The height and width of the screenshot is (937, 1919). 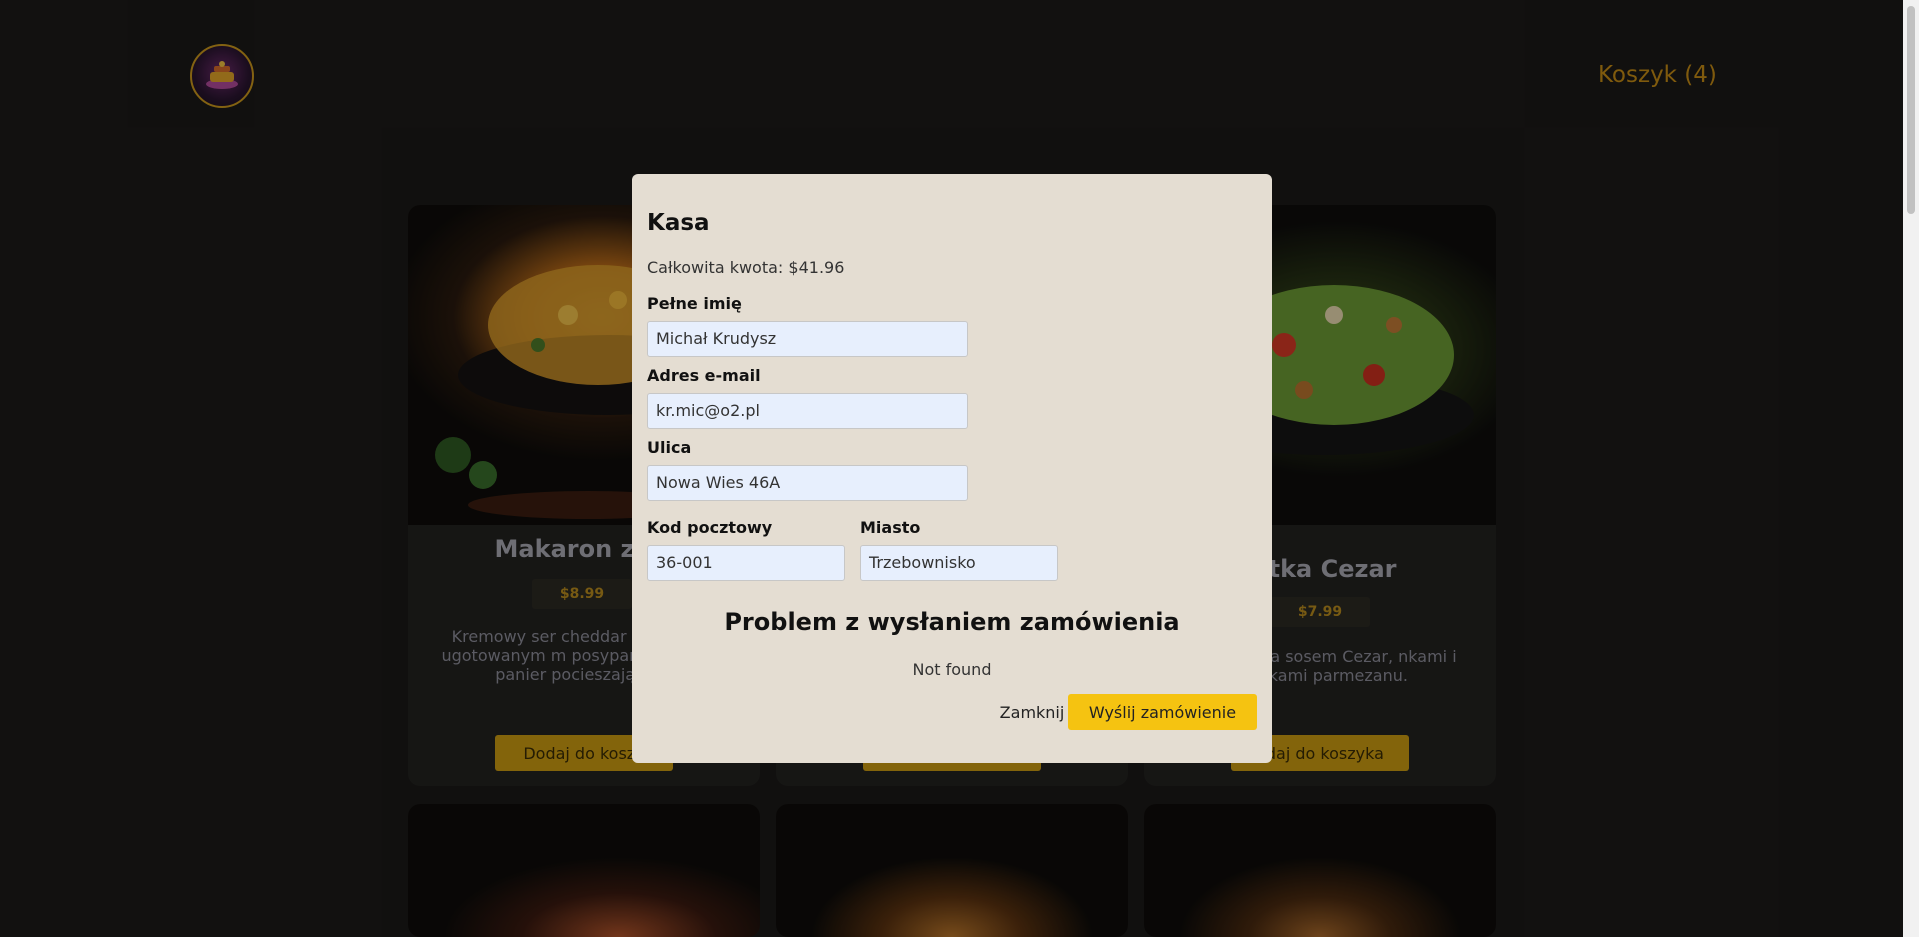 I want to click on error-message: Not found, so click(x=952, y=669).